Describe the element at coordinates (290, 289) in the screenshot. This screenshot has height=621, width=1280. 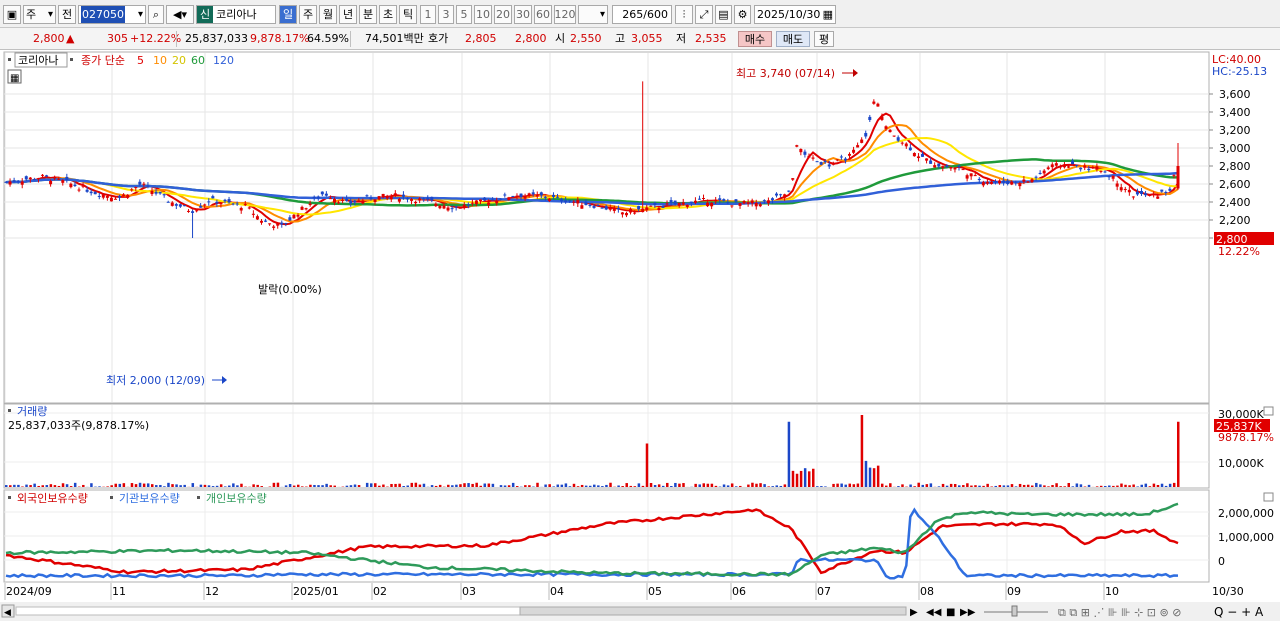
I see `mid-annotation: 발락(0.00%)` at that location.